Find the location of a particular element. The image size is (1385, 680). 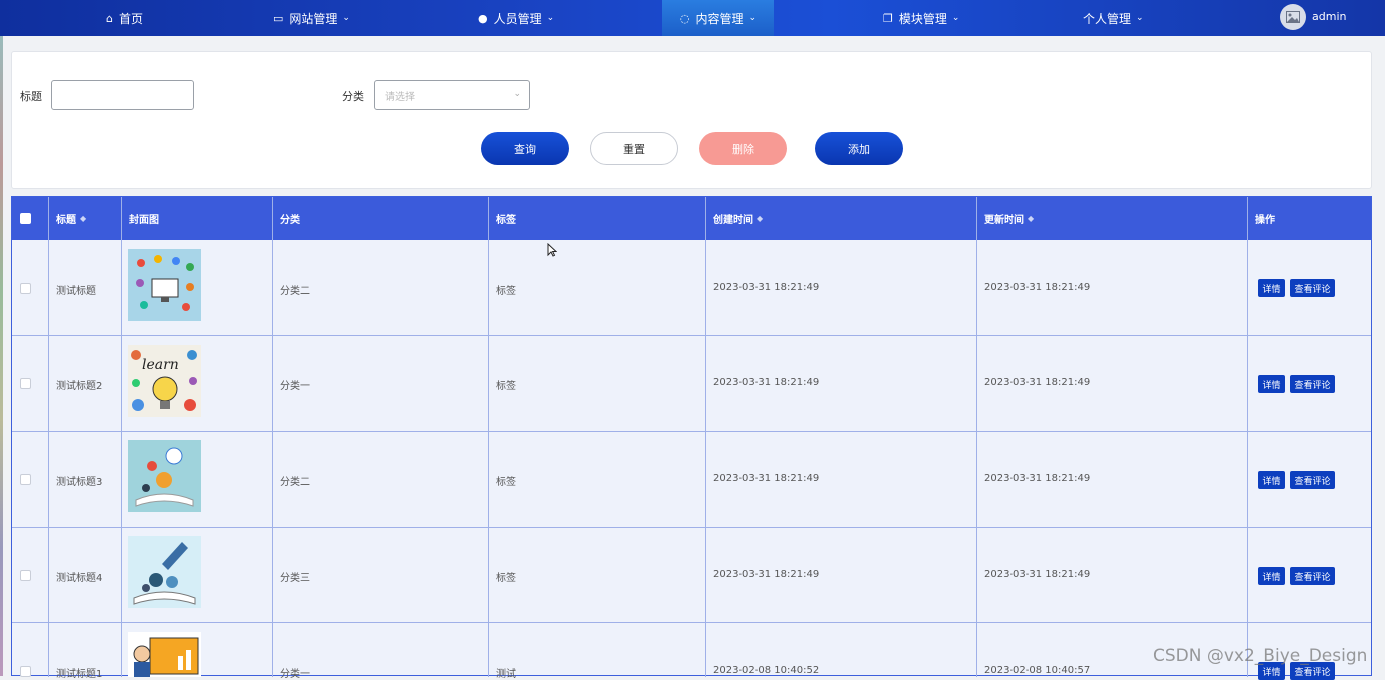

cover-illustration-learn-bulb: learn is located at coordinates (164, 381).